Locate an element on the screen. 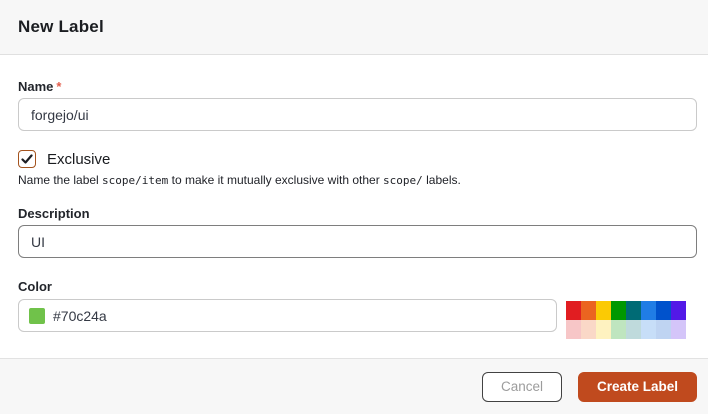  color-palette is located at coordinates (626, 320).